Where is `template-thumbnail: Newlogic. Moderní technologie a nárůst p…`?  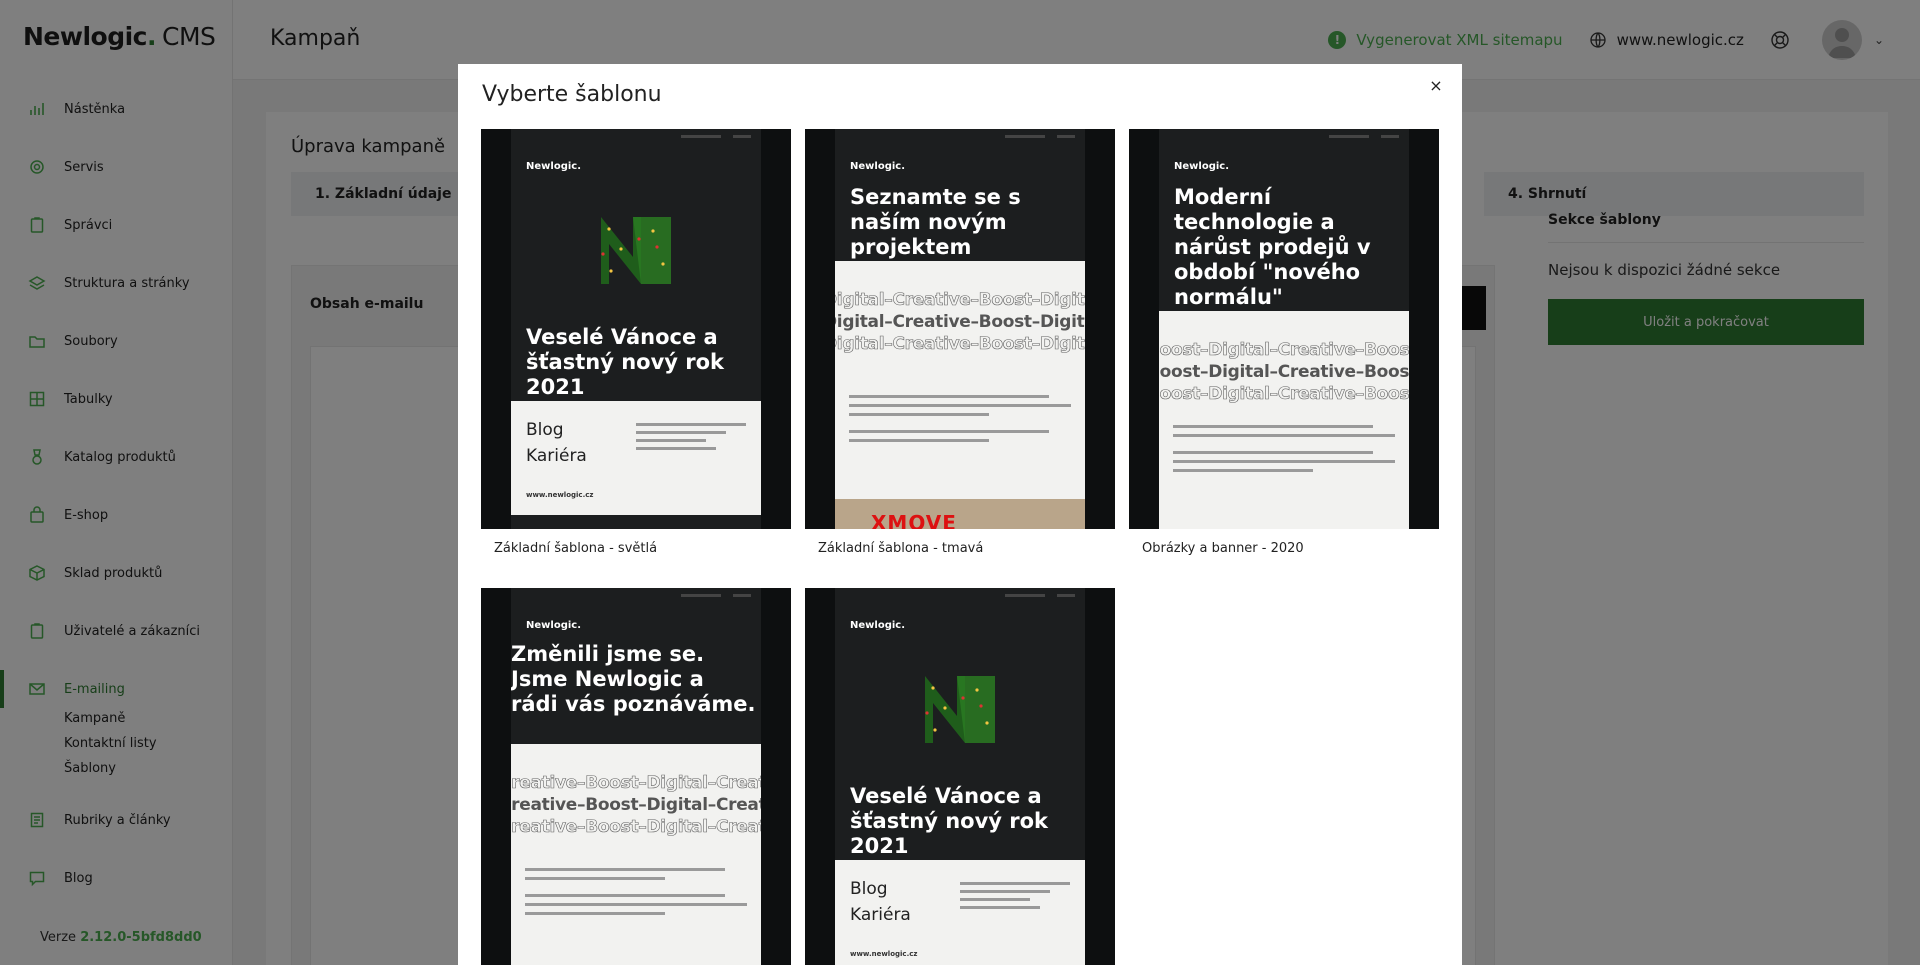
template-thumbnail: Newlogic. Moderní technologie a nárůst p… is located at coordinates (1284, 329).